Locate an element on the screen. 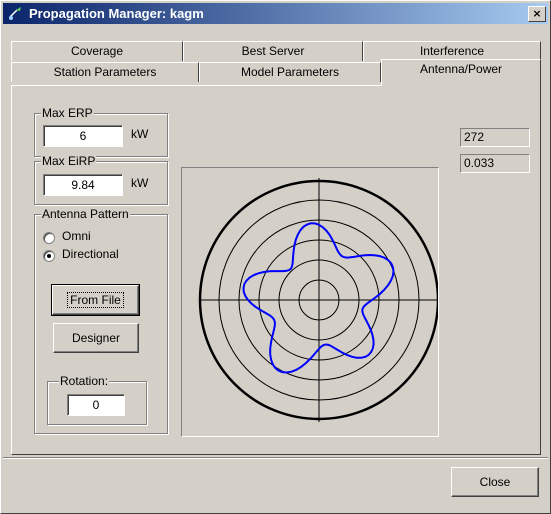 This screenshot has width=551, height=514. rotation-label: Rotation: is located at coordinates (84, 381).